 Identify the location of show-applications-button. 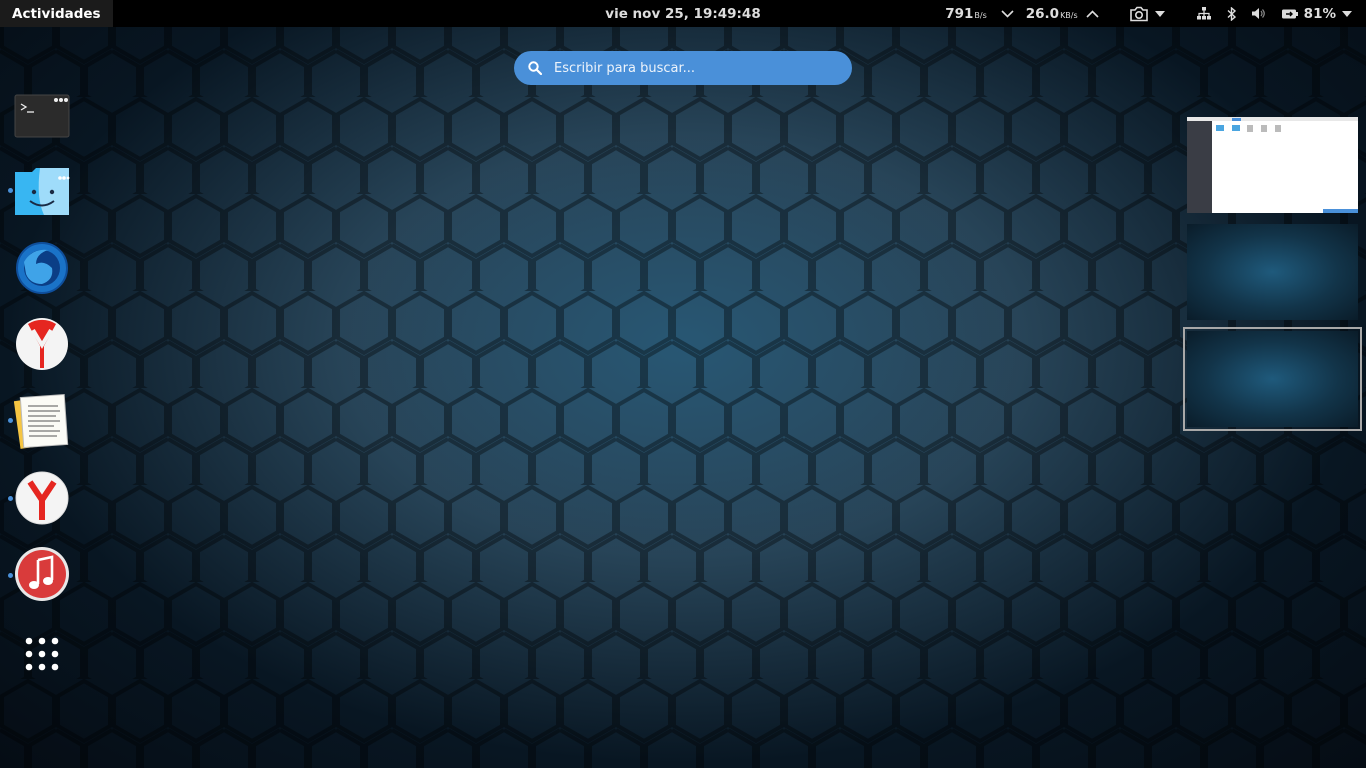
(42, 654).